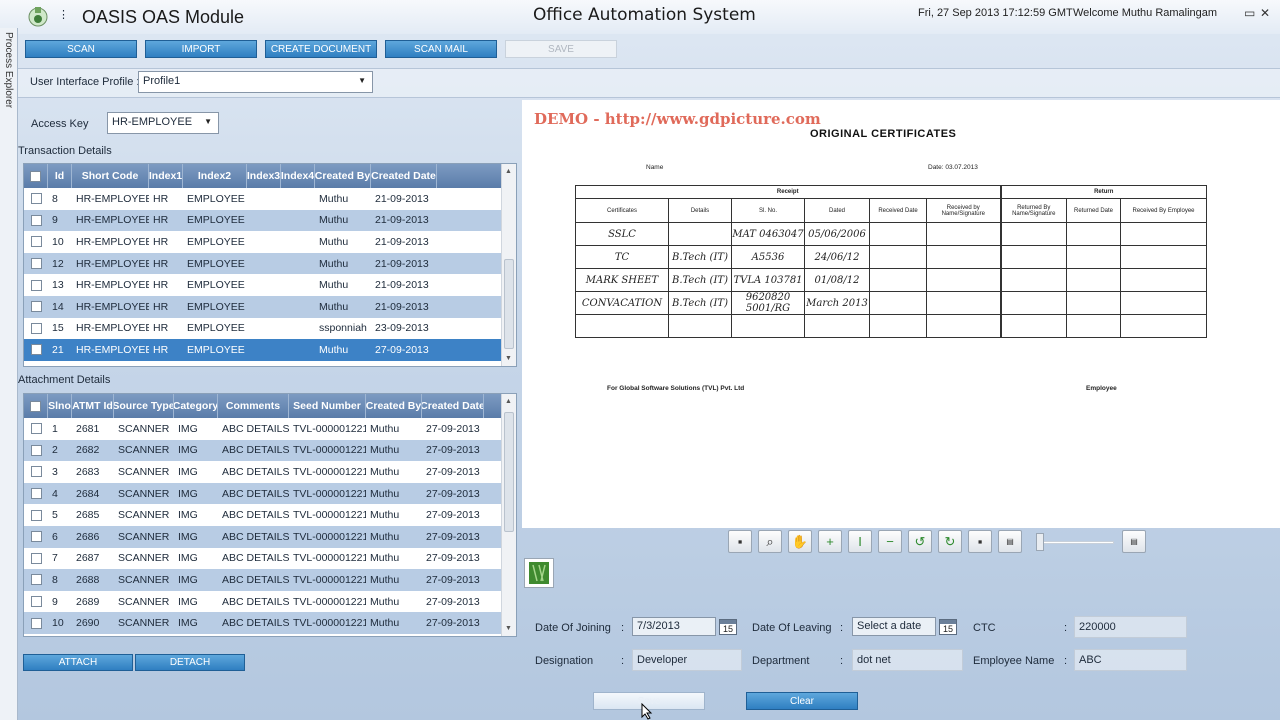  Describe the element at coordinates (81, 49) in the screenshot. I see `scan-button: SCAN` at that location.